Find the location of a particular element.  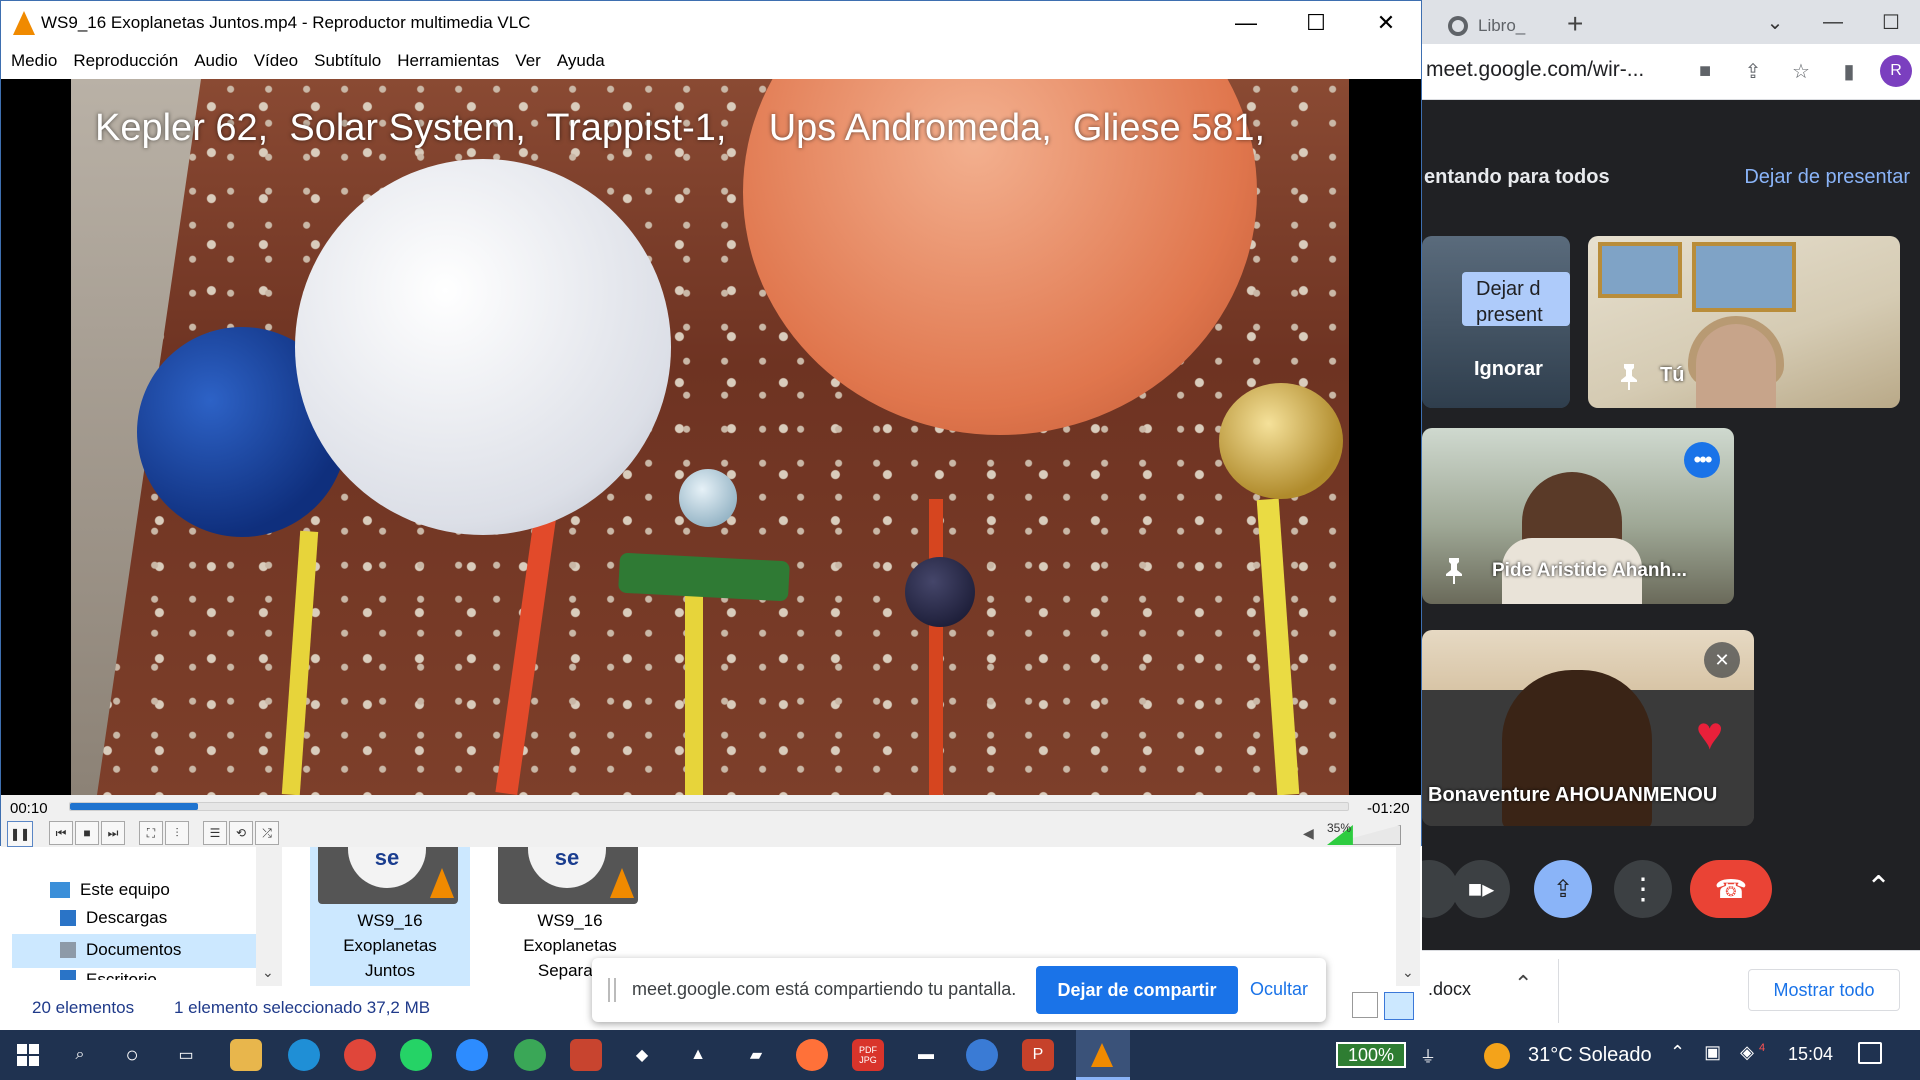

extended-settings-button: ⫶ is located at coordinates (177, 833).